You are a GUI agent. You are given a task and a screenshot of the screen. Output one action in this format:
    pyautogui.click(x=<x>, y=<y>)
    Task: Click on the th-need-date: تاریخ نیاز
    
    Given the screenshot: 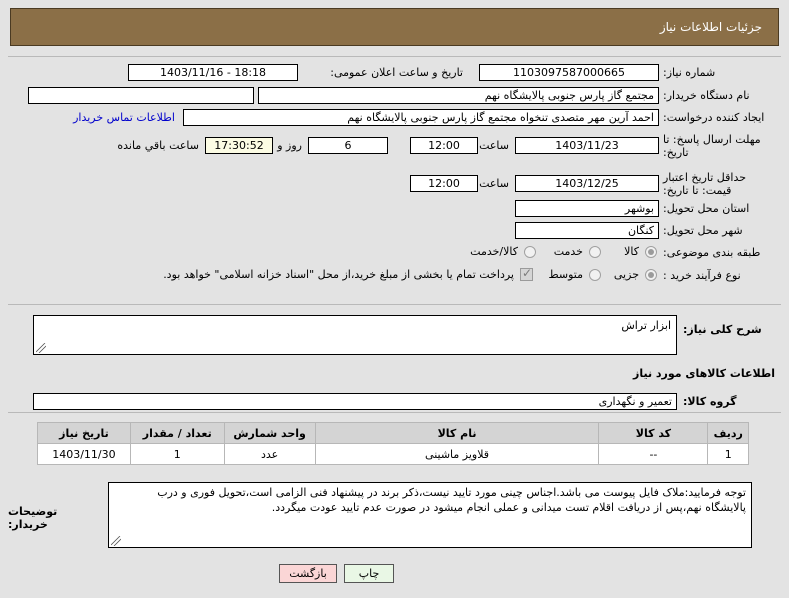 What is the action you would take?
    pyautogui.click(x=84, y=433)
    